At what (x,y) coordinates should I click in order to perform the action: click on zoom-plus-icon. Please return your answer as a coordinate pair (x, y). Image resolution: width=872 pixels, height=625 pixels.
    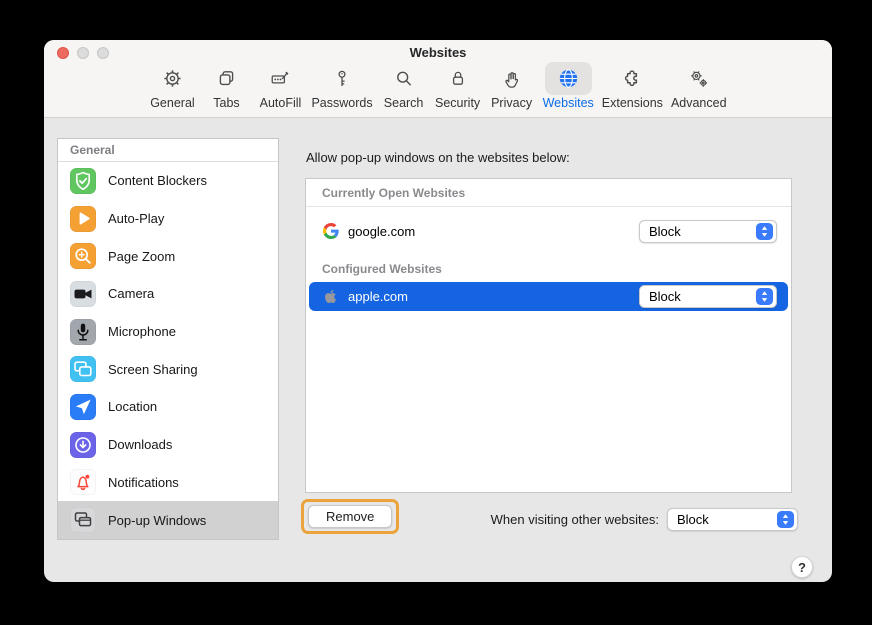
    Looking at the image, I should click on (83, 256).